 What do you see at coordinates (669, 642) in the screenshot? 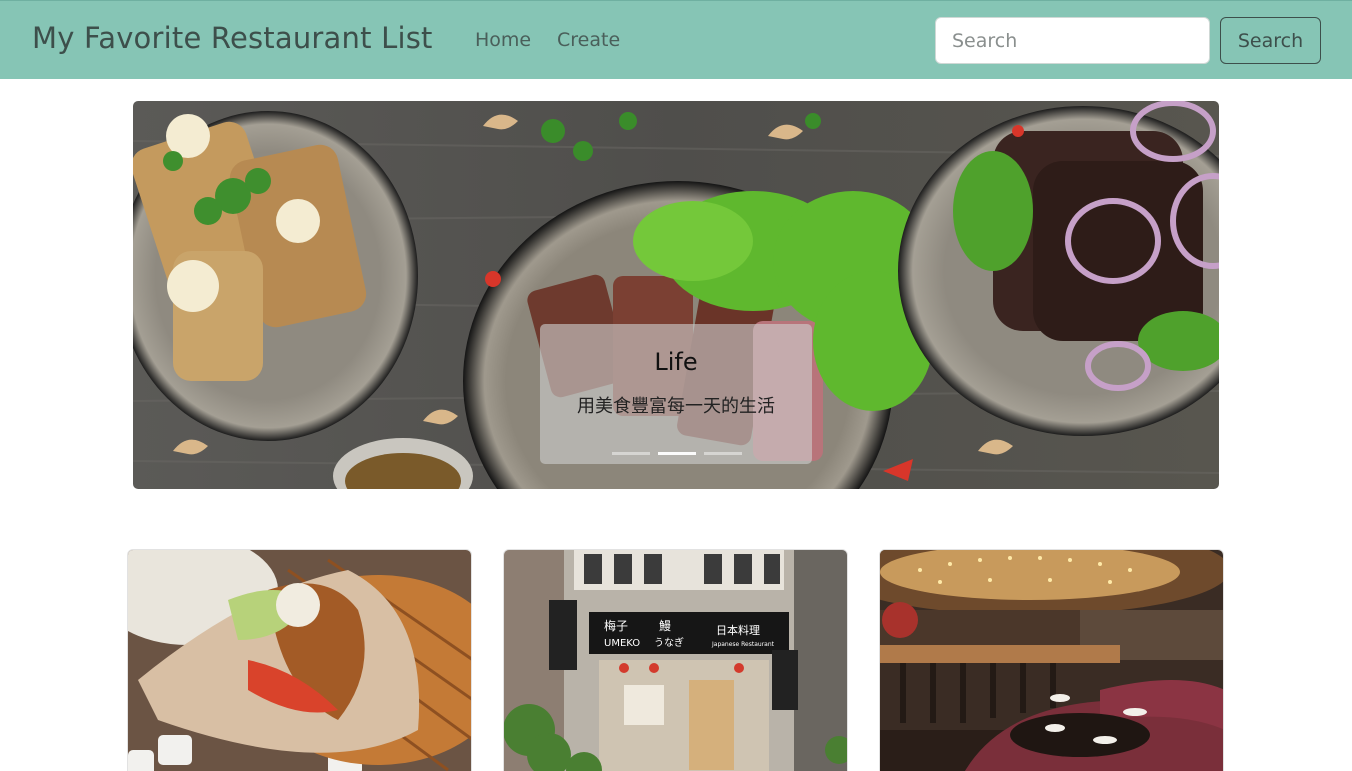
I see `sign-text-unagi: うなぎ` at bounding box center [669, 642].